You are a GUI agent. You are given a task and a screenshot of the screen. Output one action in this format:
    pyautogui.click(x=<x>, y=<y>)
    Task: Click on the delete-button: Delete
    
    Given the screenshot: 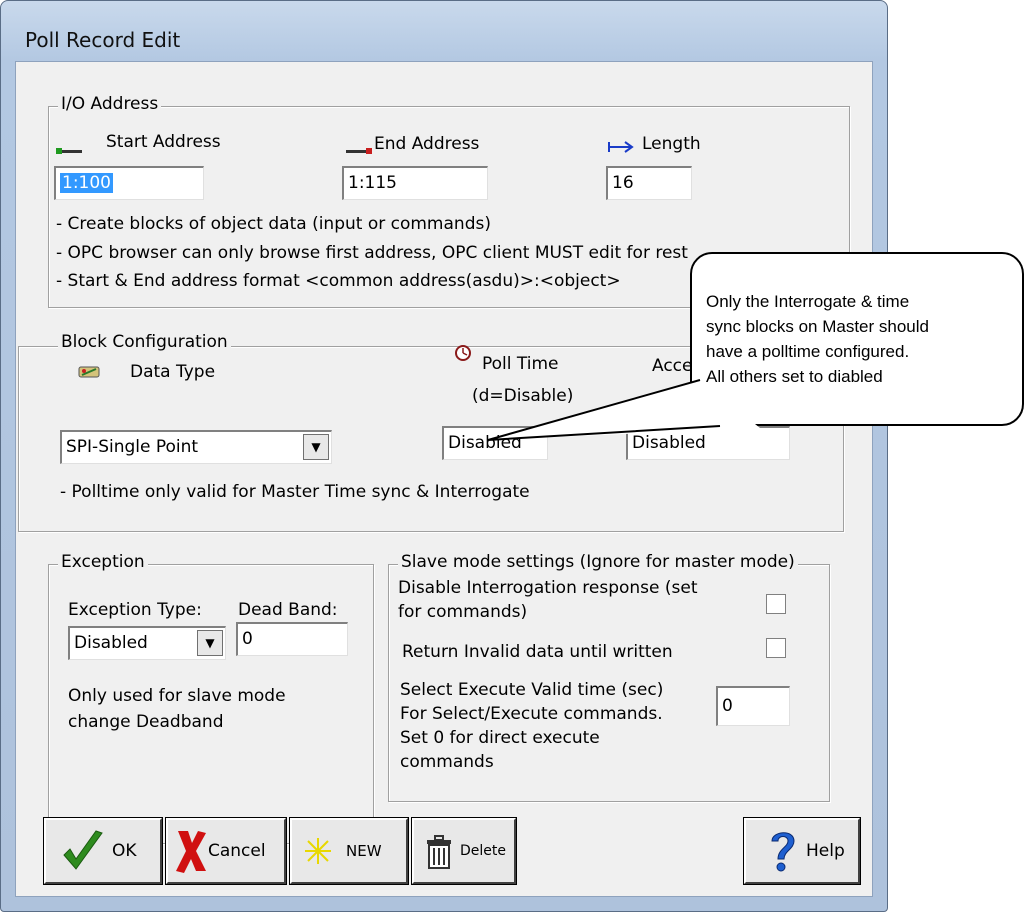 What is the action you would take?
    pyautogui.click(x=464, y=851)
    